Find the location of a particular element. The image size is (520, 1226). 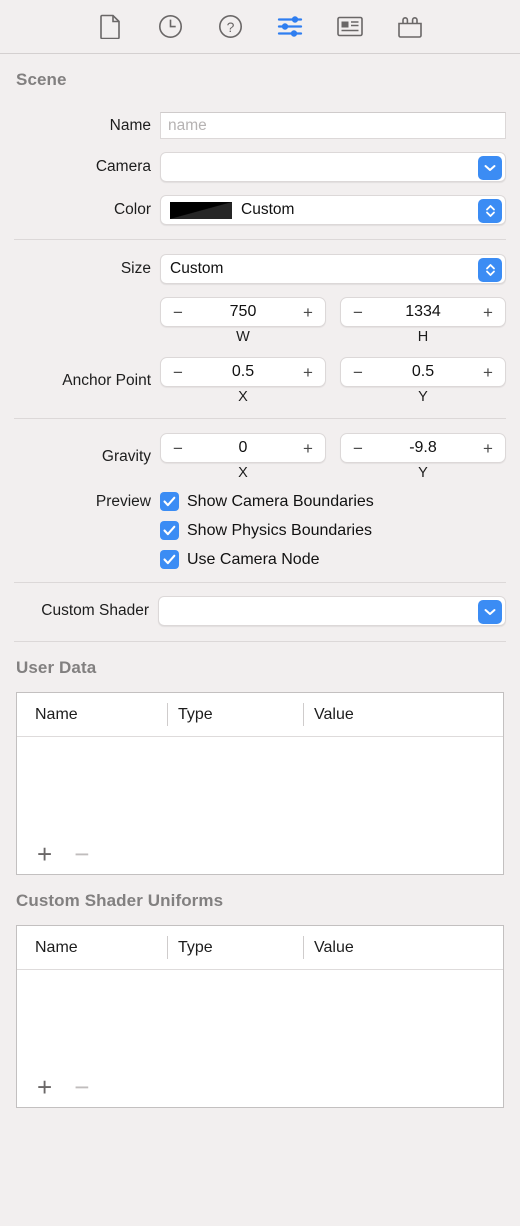

height-value: 1334 is located at coordinates (423, 312).